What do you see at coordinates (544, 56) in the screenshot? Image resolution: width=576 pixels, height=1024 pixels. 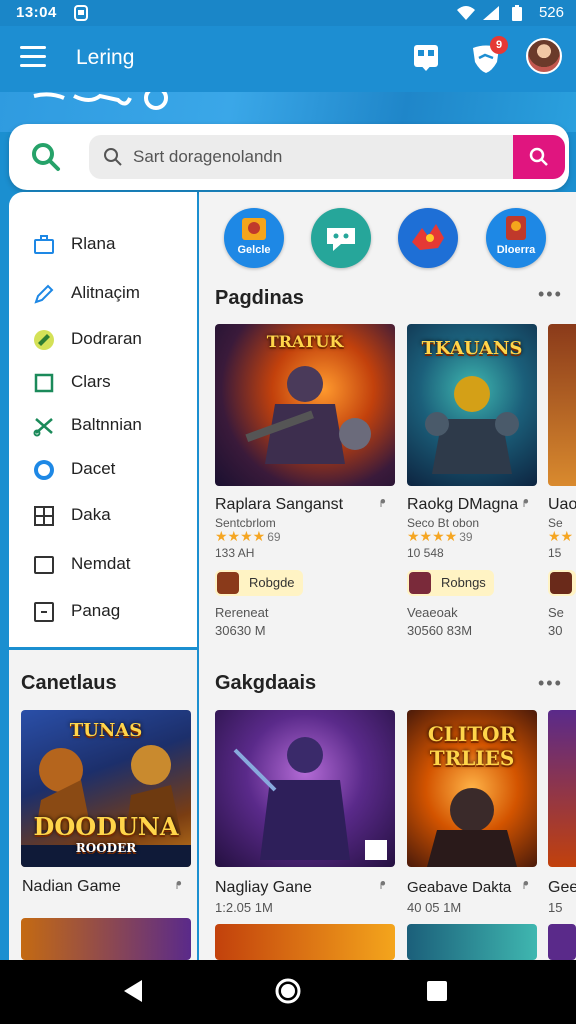 I see `avatar` at bounding box center [544, 56].